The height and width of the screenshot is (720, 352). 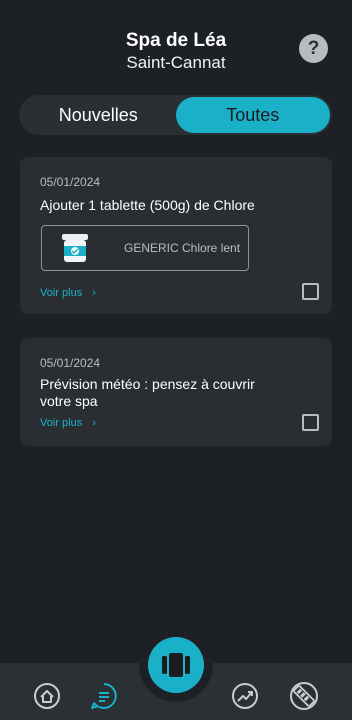 I want to click on nav-test-strip, so click(x=304, y=696).